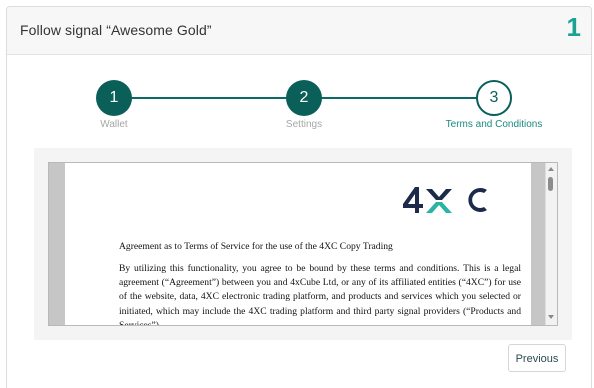  What do you see at coordinates (573, 27) in the screenshot?
I see `step-counter: 1` at bounding box center [573, 27].